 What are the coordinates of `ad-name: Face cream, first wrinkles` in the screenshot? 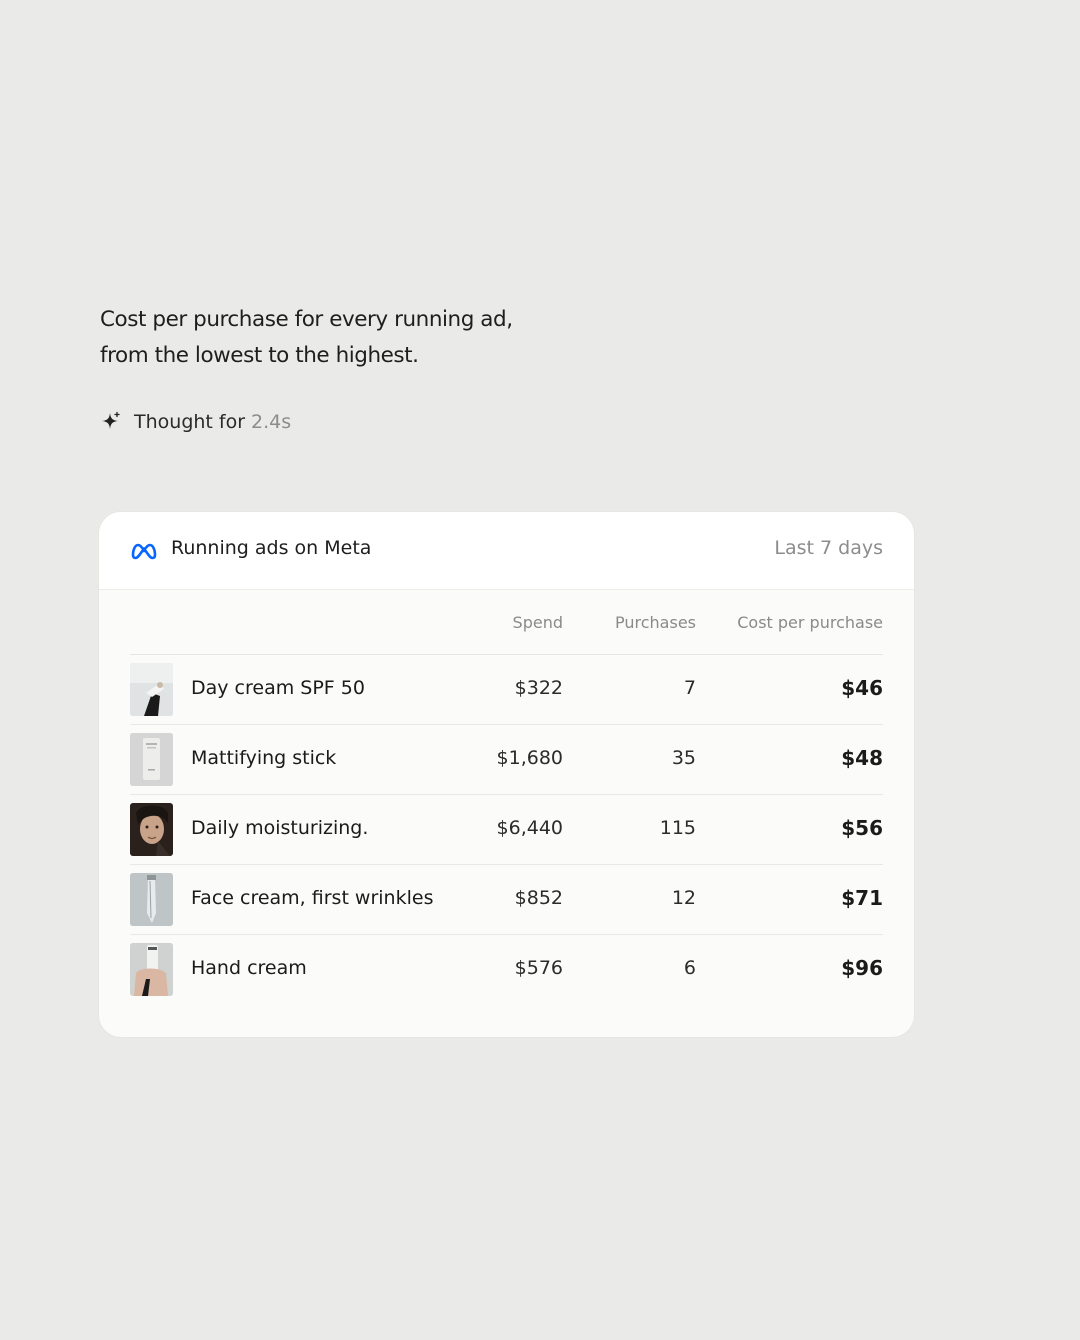 It's located at (312, 898).